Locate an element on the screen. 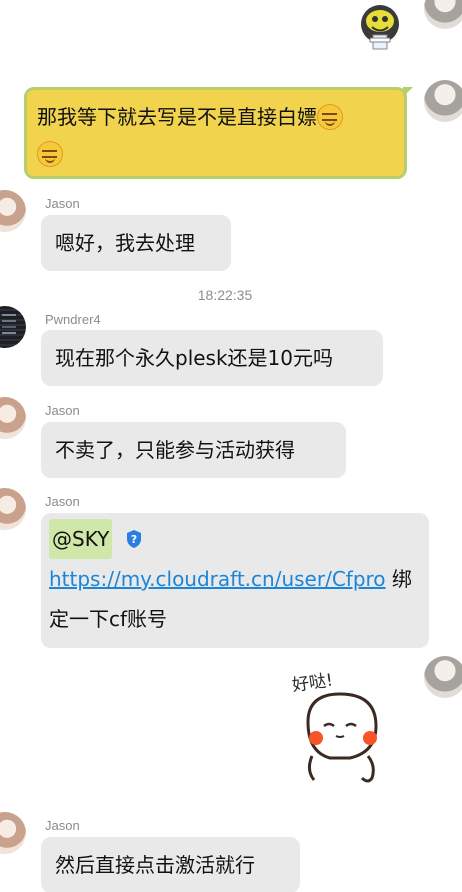 Image resolution: width=462 pixels, height=892 pixels. message-bubble: 不卖了，只能参与活动获得 is located at coordinates (193, 450).